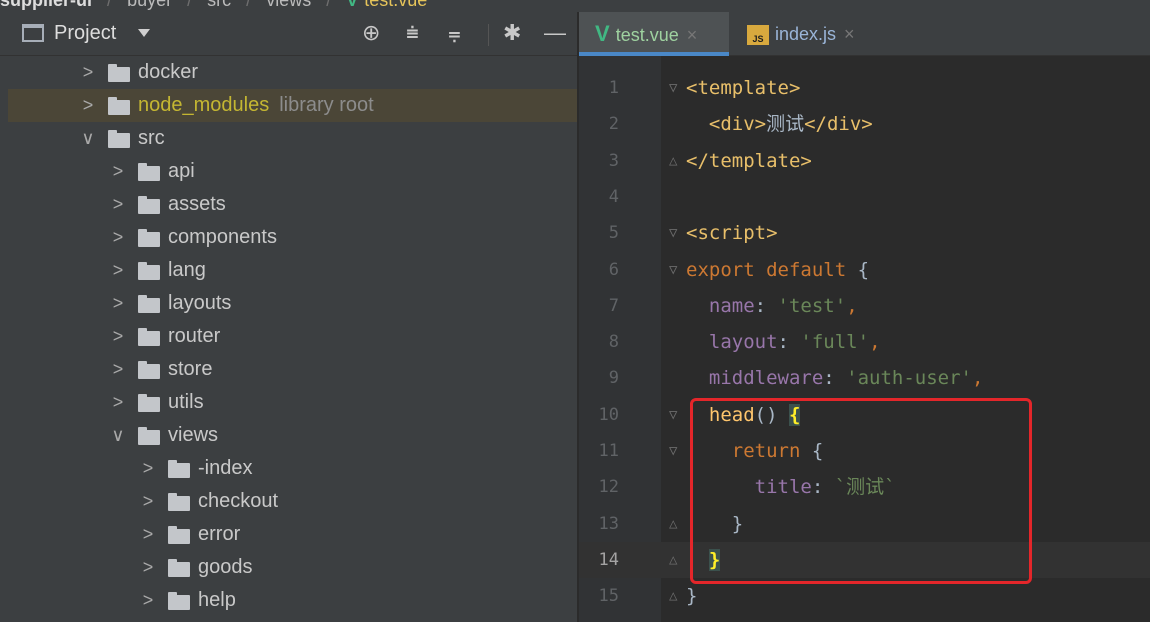 Image resolution: width=1150 pixels, height=622 pixels. I want to click on tree-item-node-modules: > node_modules library root, so click(288, 105).